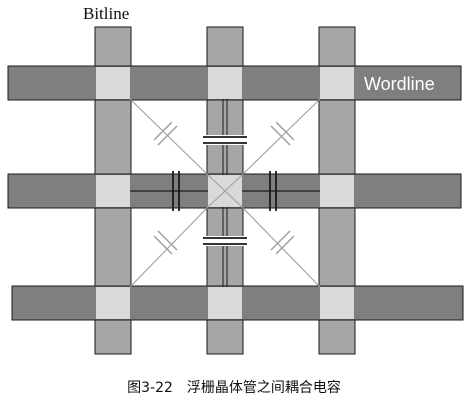 The image size is (469, 406). I want to click on wordline-label: Wordline, so click(399, 84).